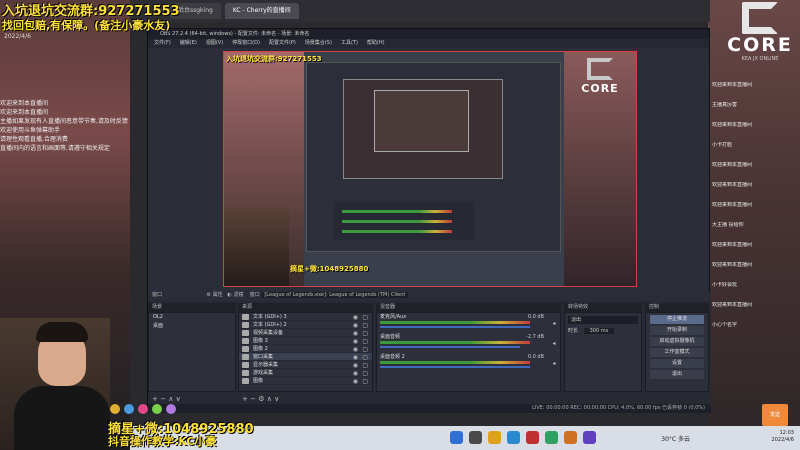  I want to click on menu-file: 文件(F), so click(162, 43).